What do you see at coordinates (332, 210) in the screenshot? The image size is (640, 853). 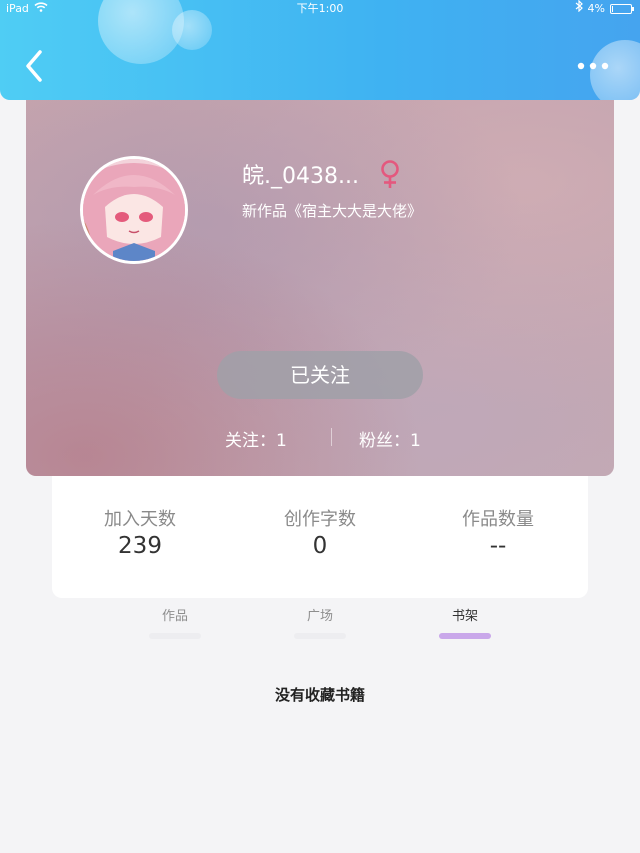 I see `new-work-link: 新作品《宿主大大是大佬》` at bounding box center [332, 210].